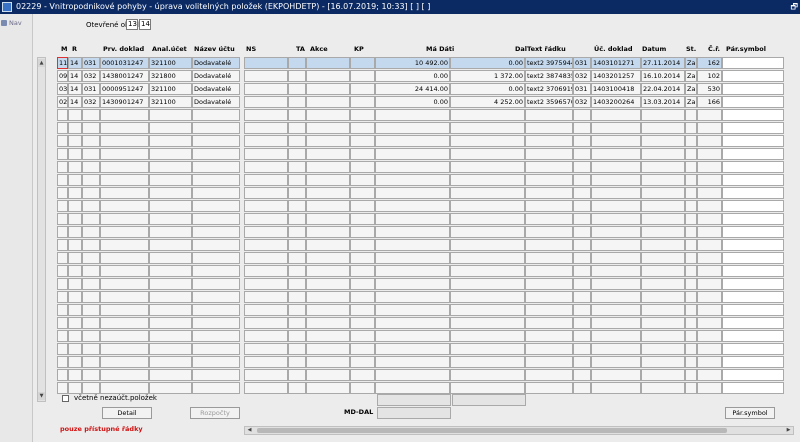 This screenshot has height=442, width=800. I want to click on cell-prv-doklad: 1438001247, so click(124, 76).